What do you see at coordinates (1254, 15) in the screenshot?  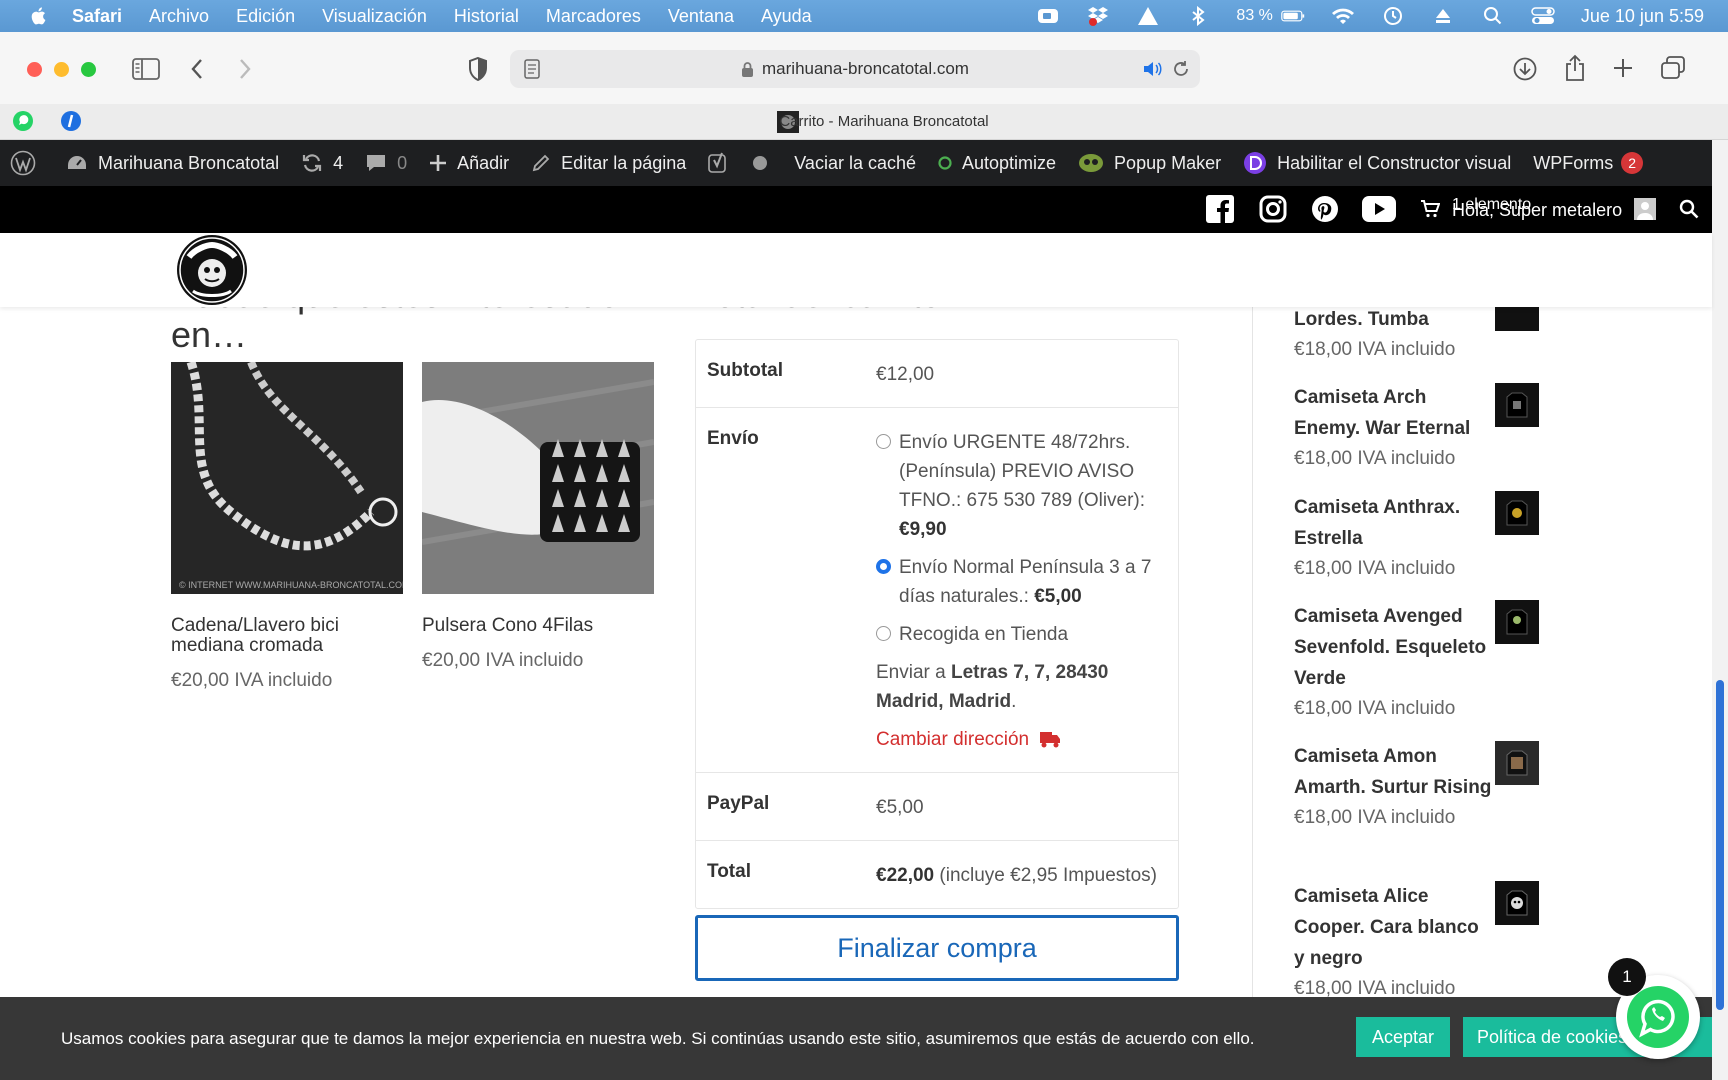 I see `battery-percent: 83 %` at bounding box center [1254, 15].